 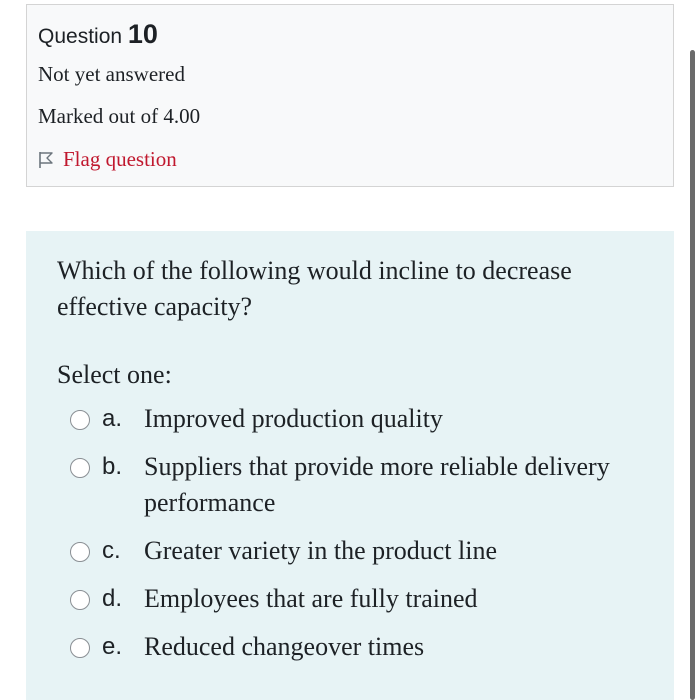 I want to click on flag-outline-icon, so click(x=46, y=159).